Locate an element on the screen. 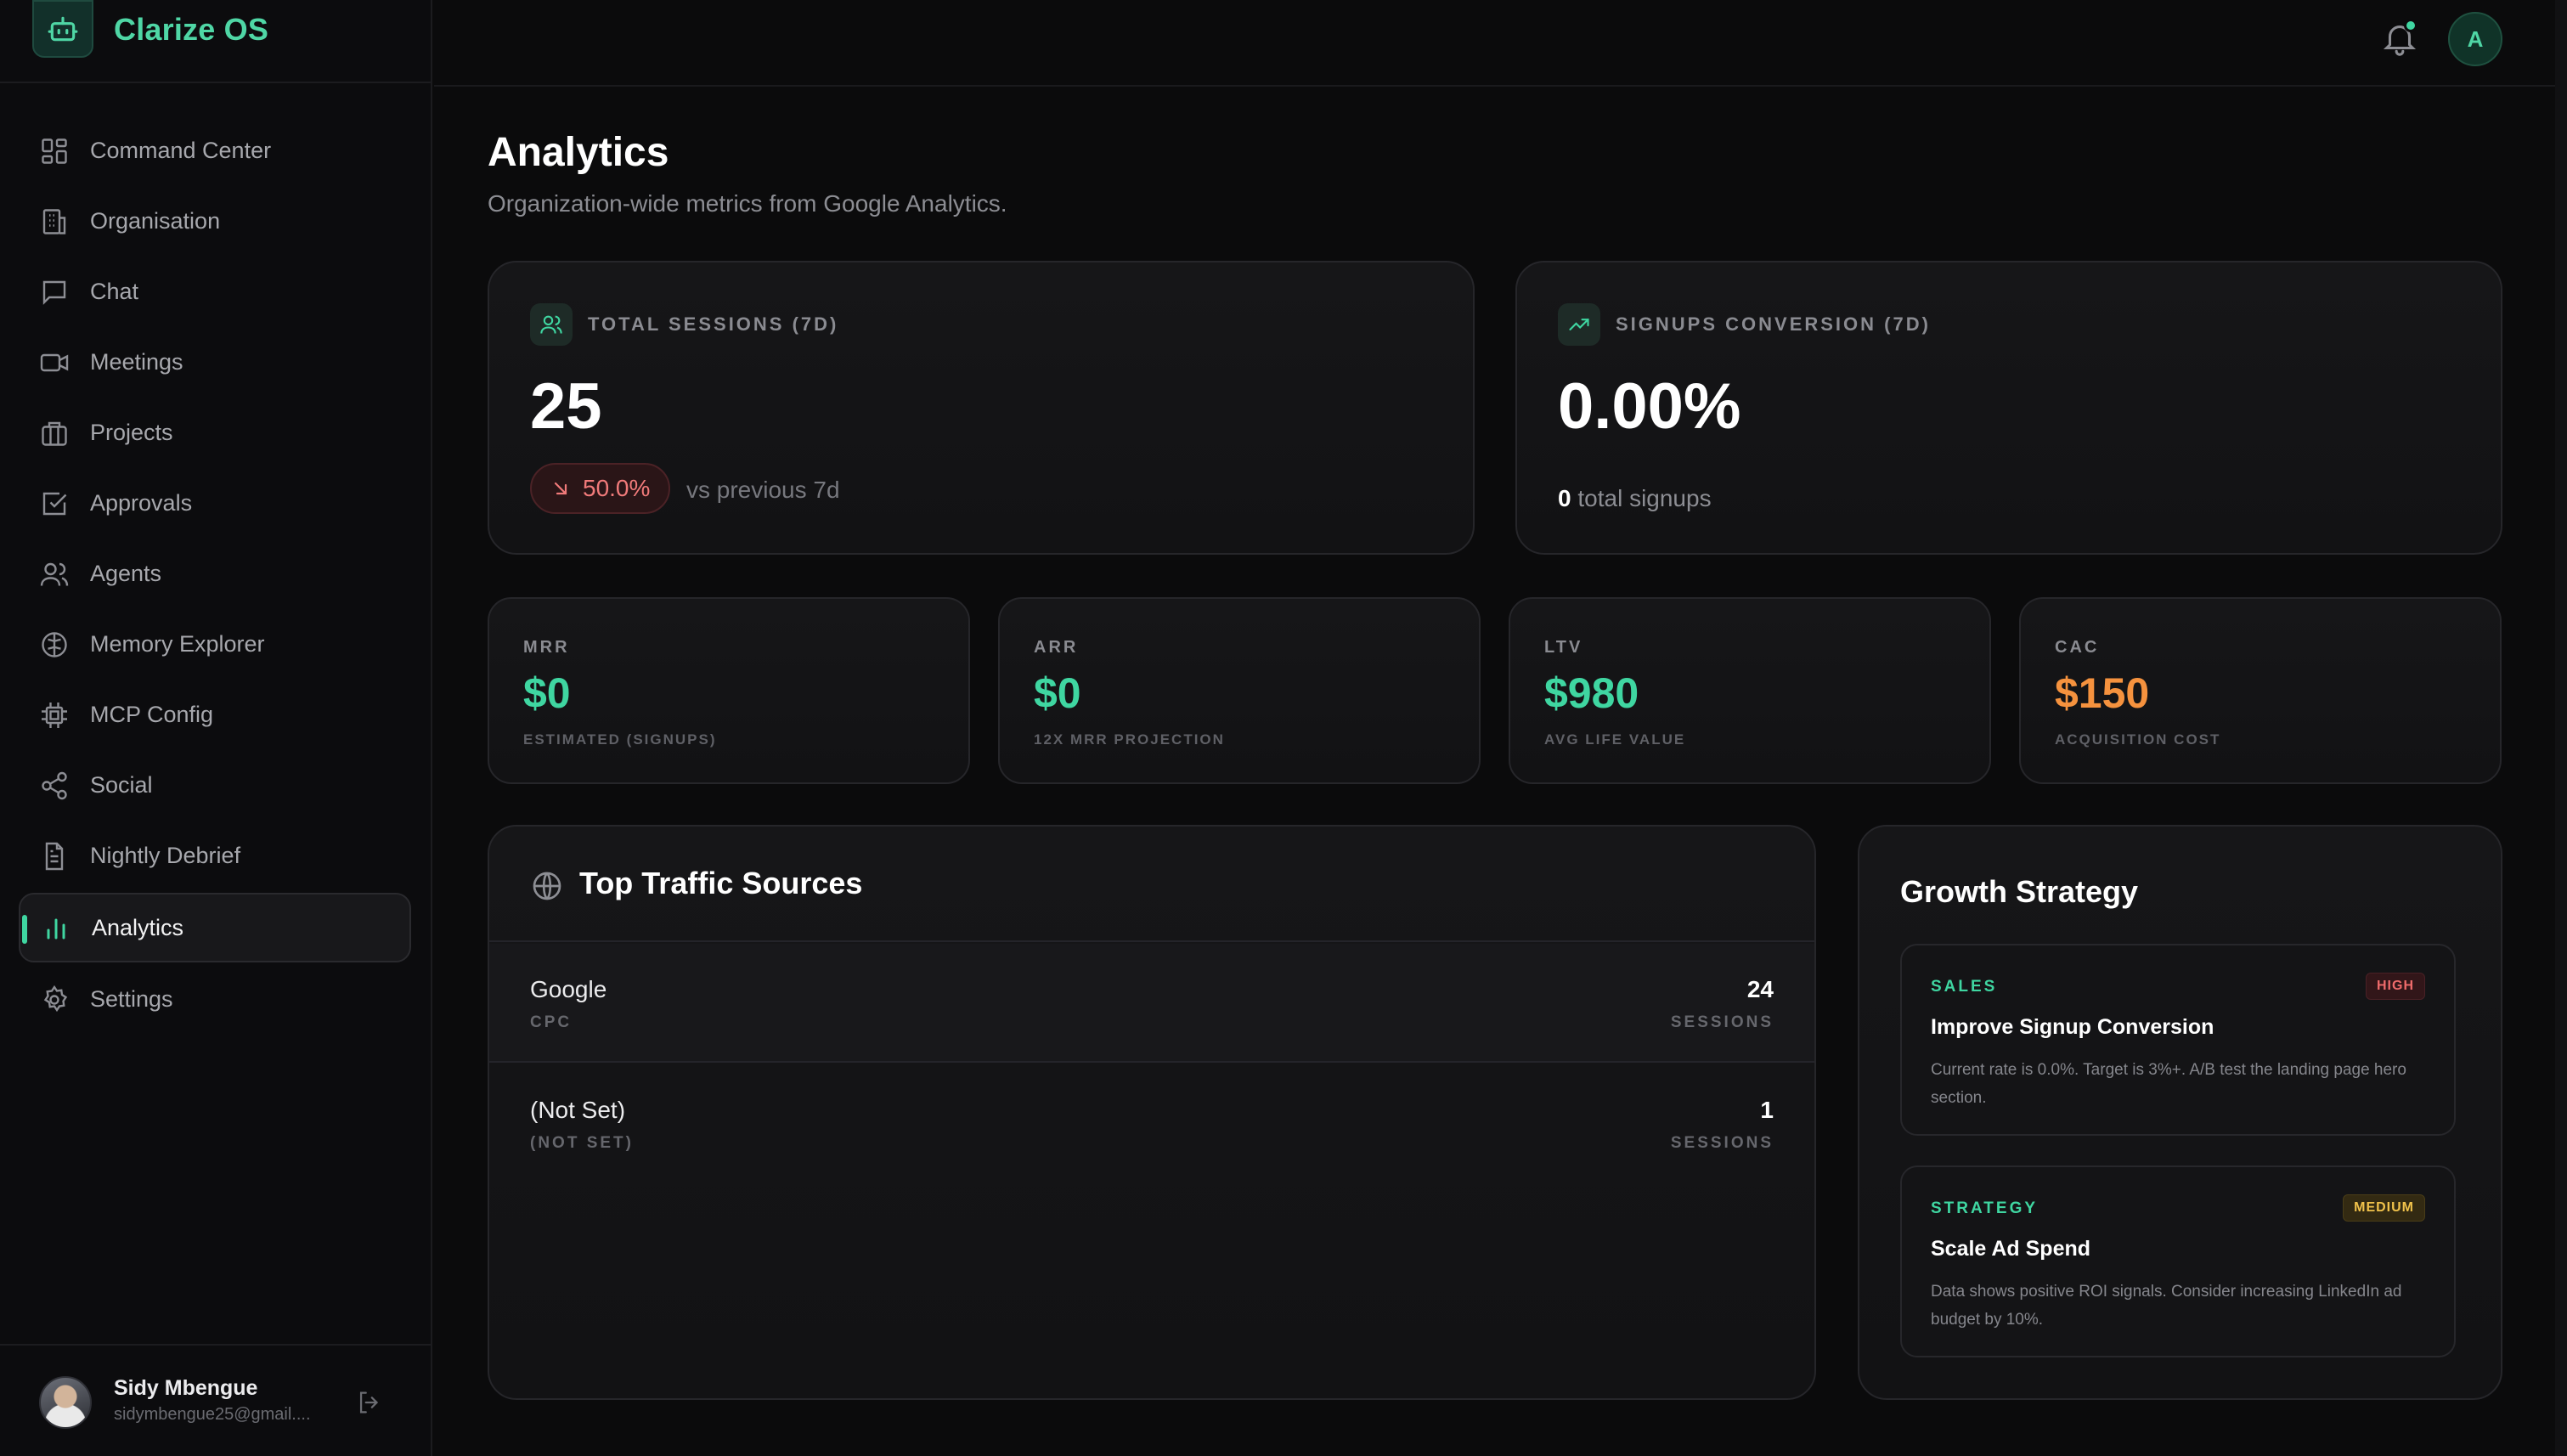 The width and height of the screenshot is (2567, 1456). video-camera-icon is located at coordinates (54, 362).